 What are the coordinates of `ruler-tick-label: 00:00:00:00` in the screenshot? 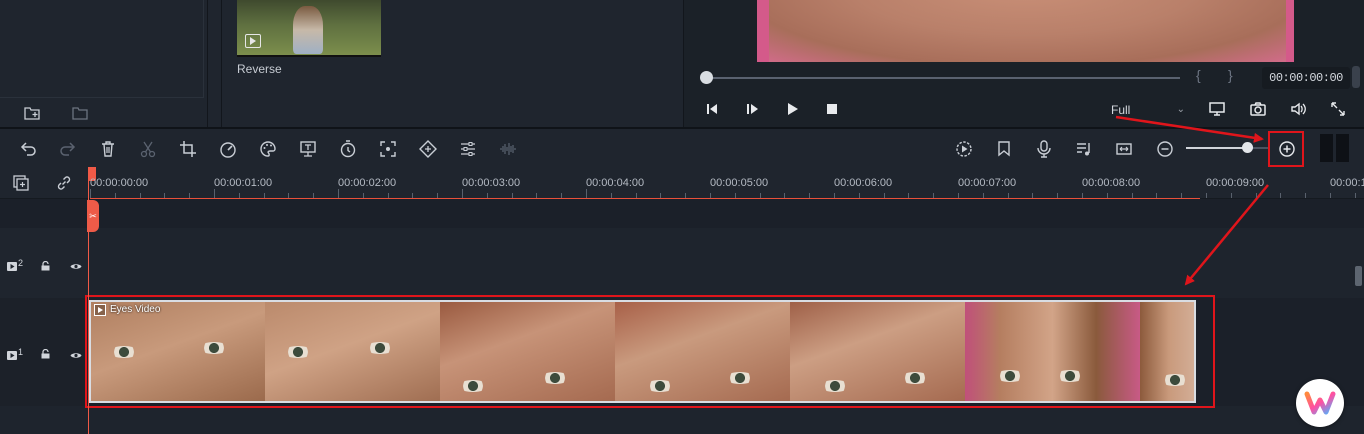 It's located at (119, 183).